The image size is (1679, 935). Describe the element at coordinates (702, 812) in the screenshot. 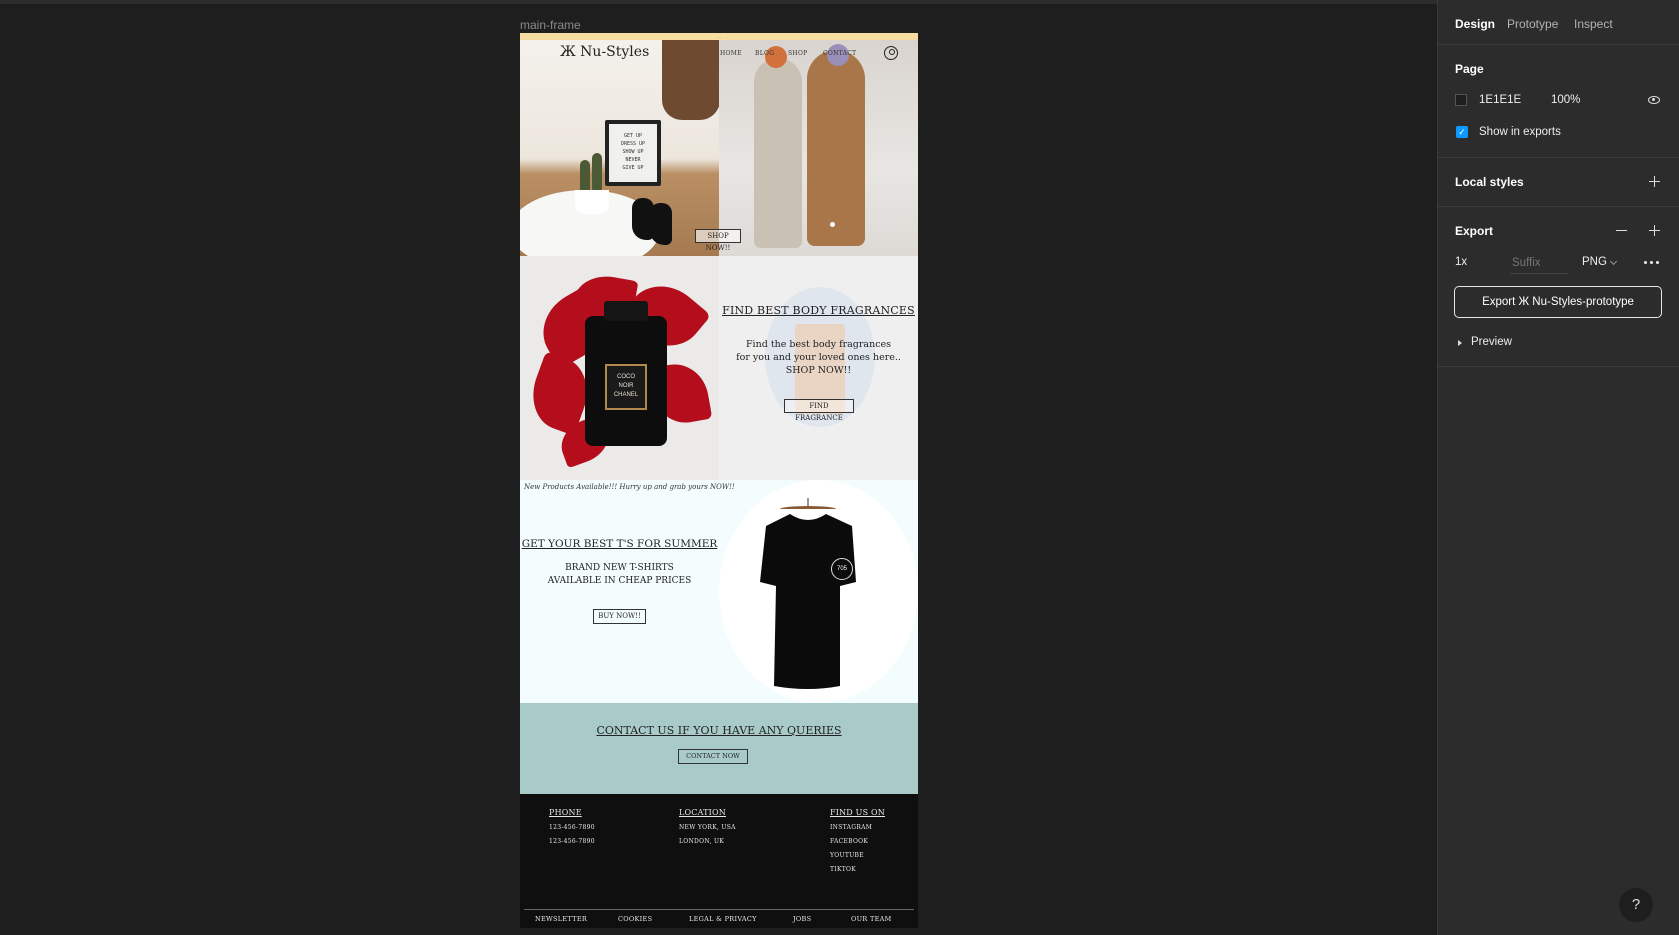

I see `footer-column-title: LOCATION` at that location.